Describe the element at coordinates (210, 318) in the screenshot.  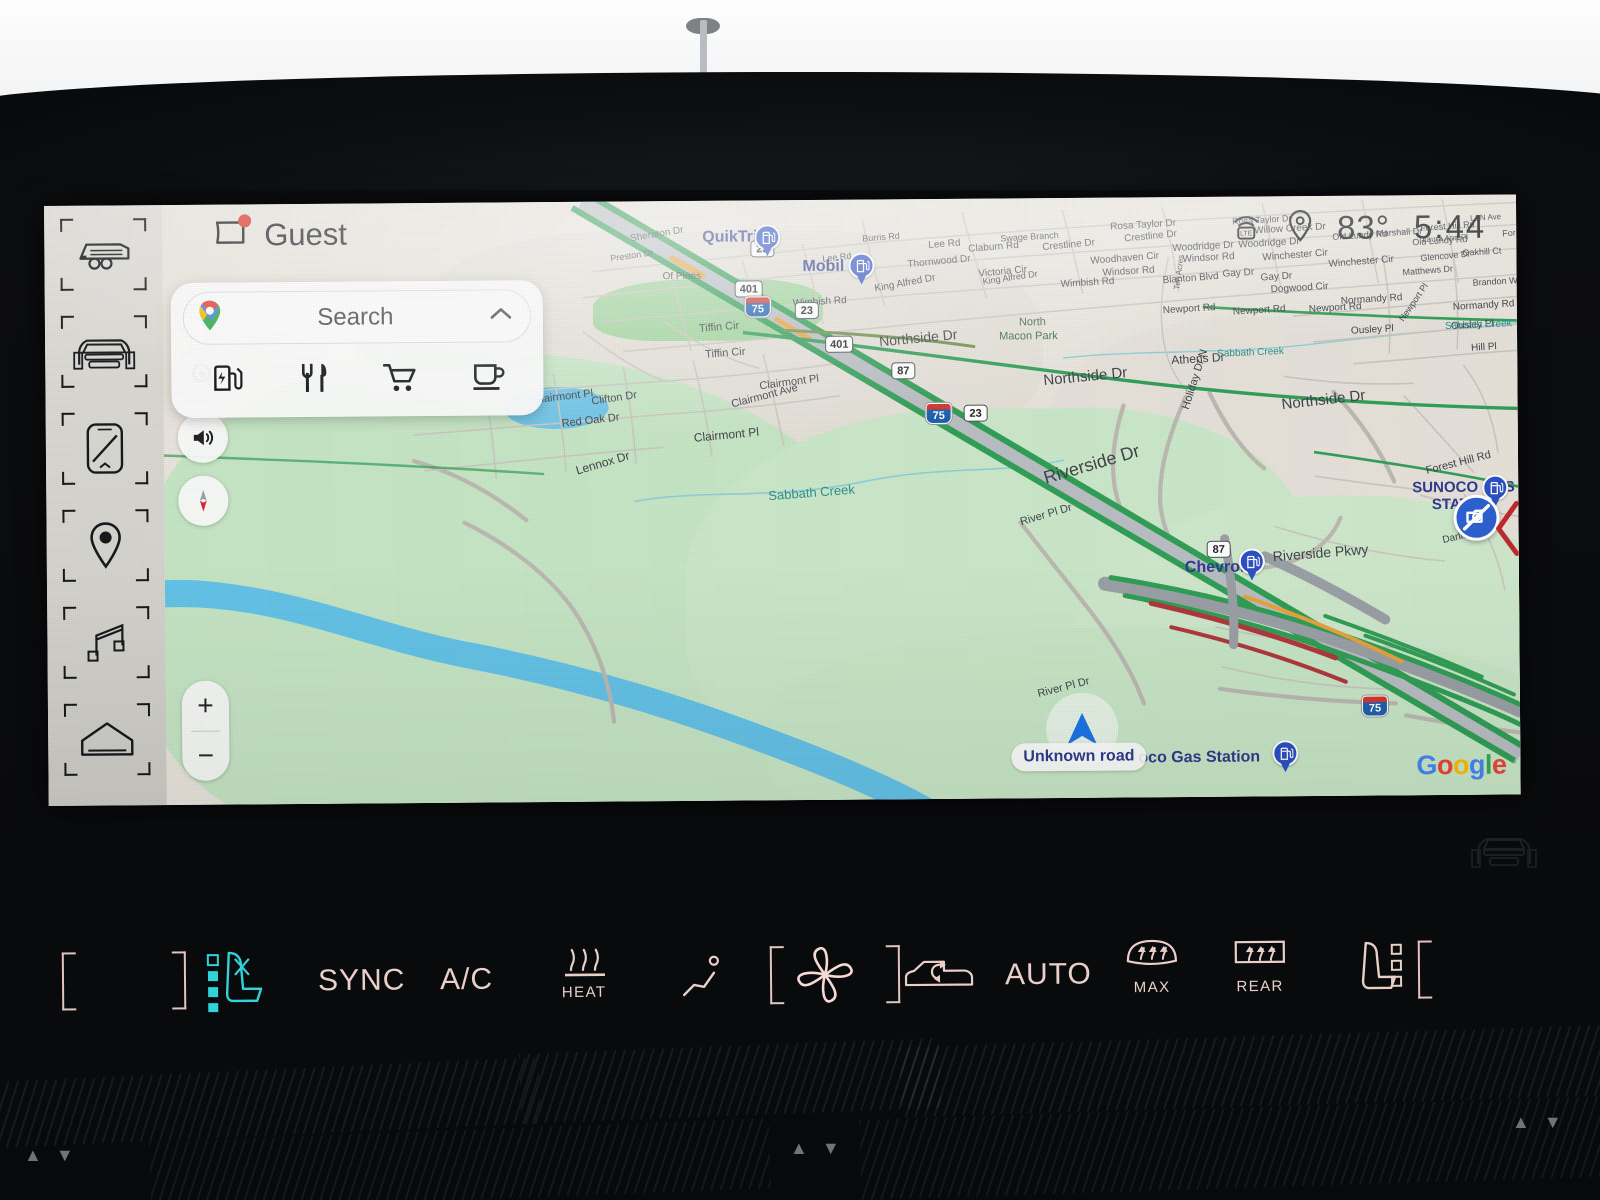
I see `google-maps-pin-icon` at that location.